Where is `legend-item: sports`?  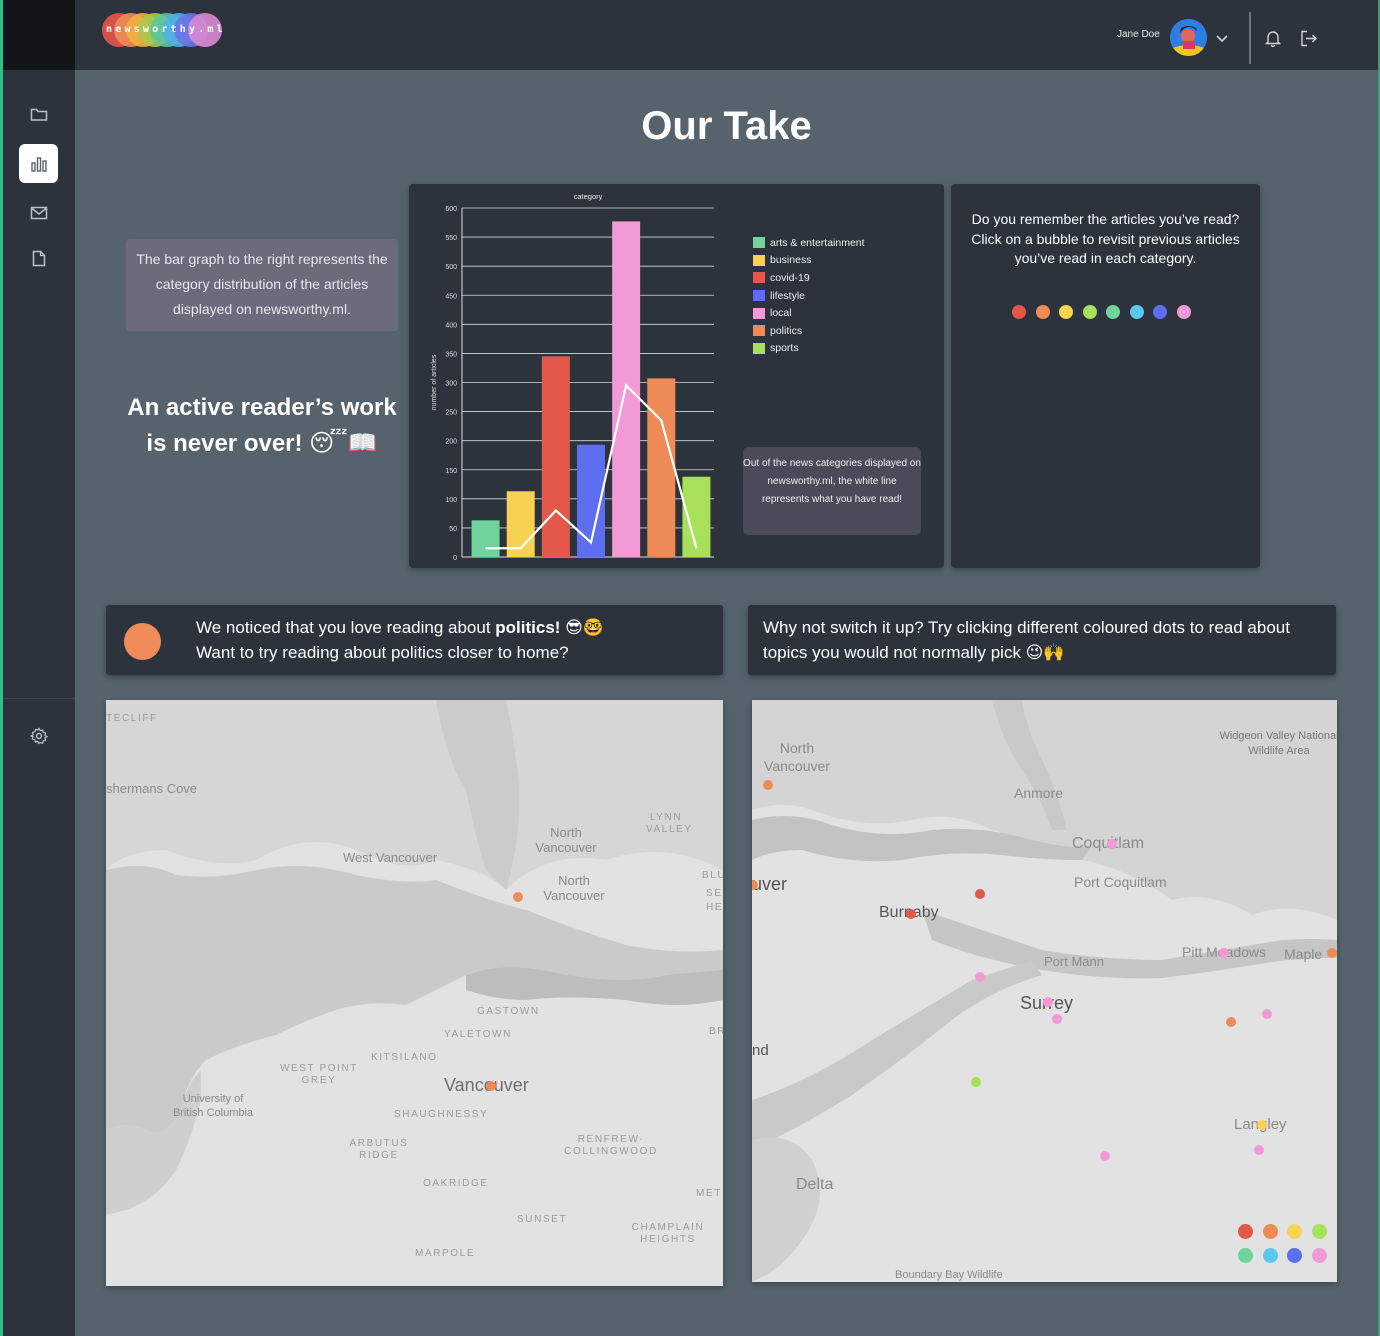 legend-item: sports is located at coordinates (809, 349).